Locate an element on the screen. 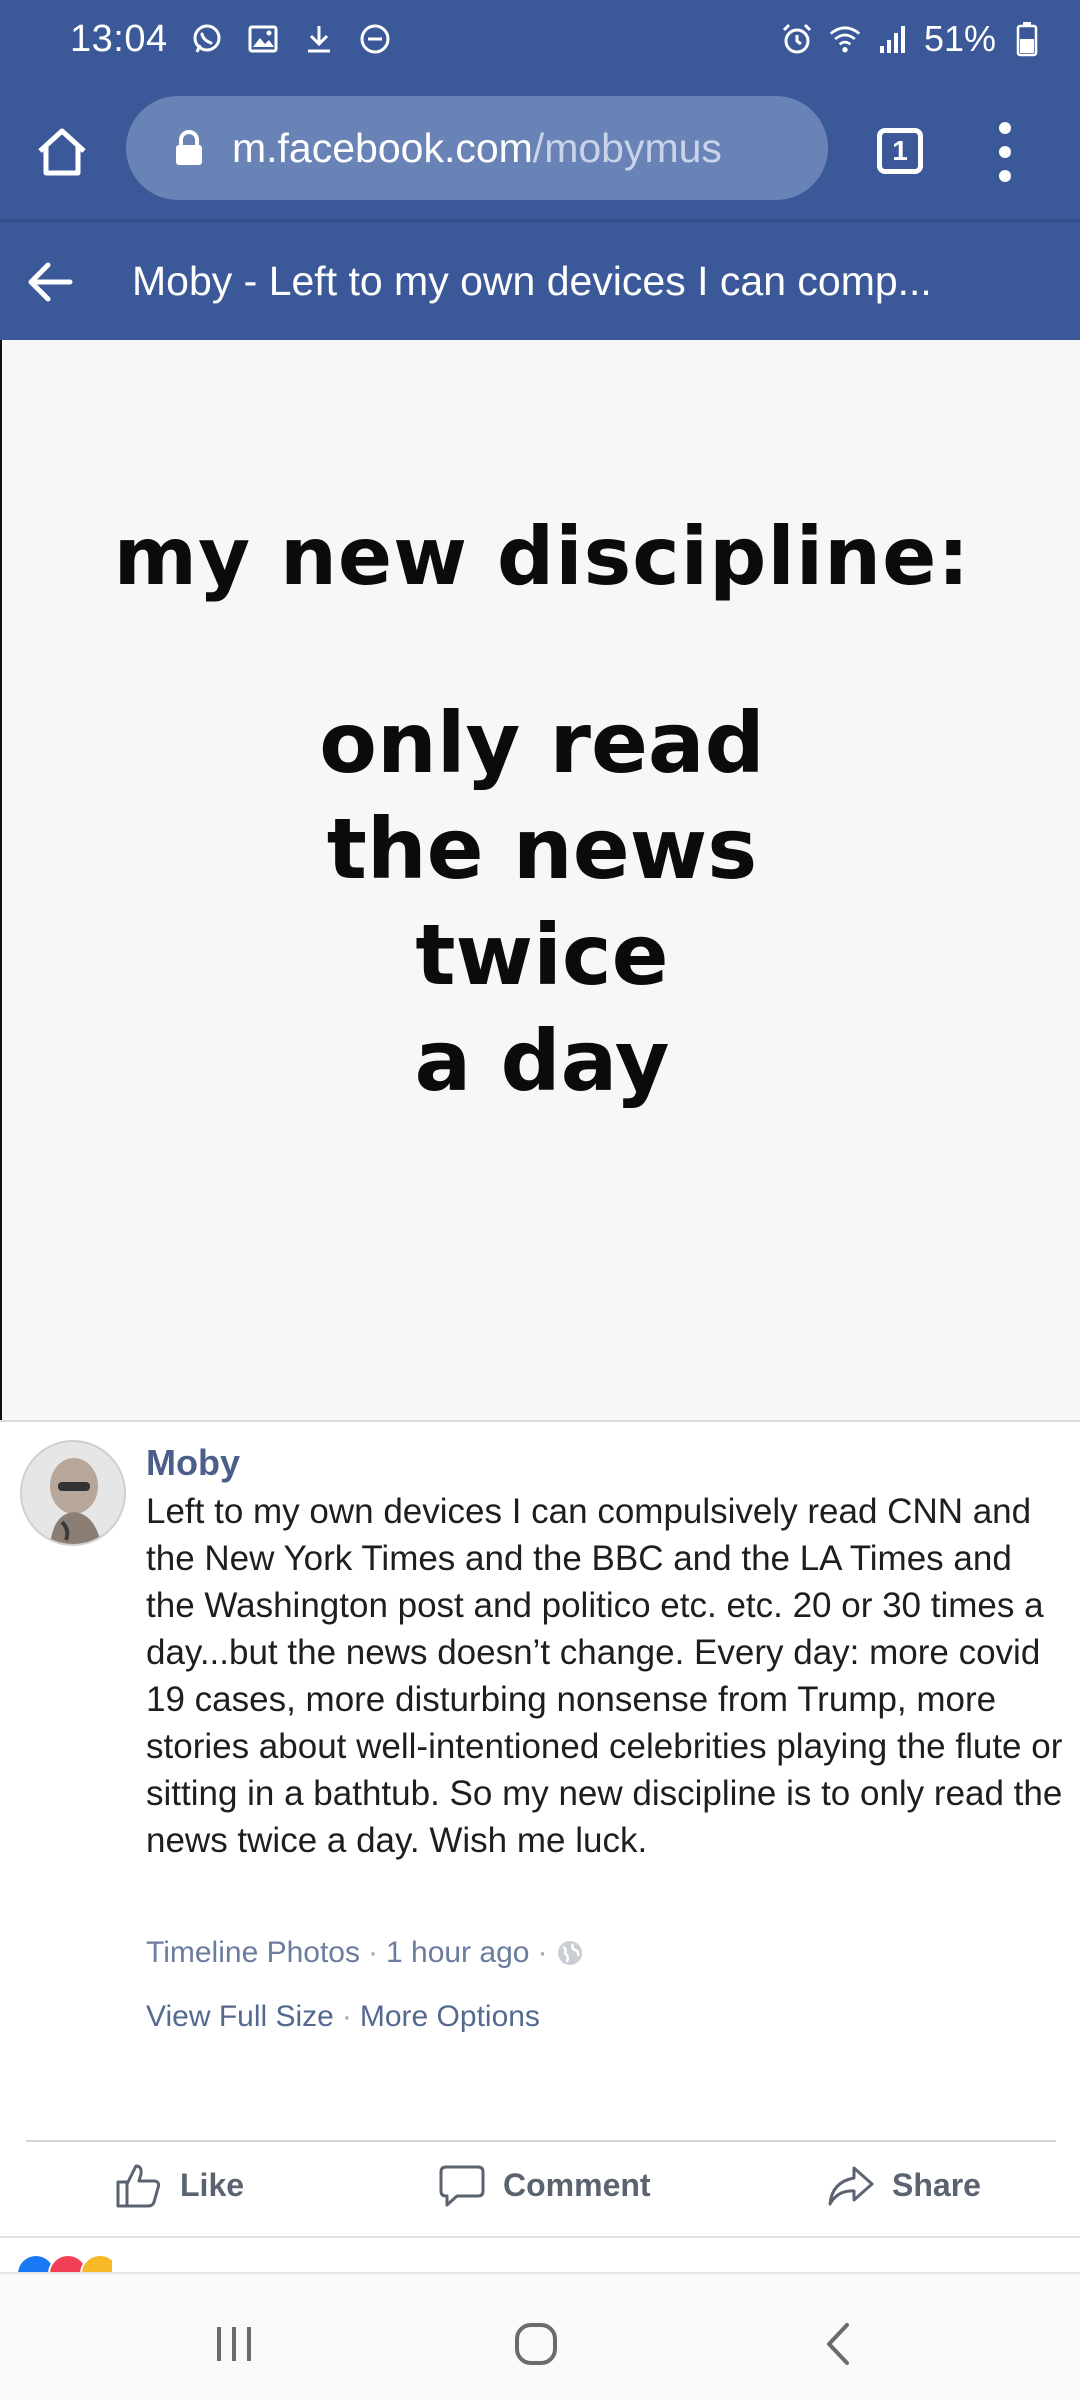  signal-icon is located at coordinates (893, 39).